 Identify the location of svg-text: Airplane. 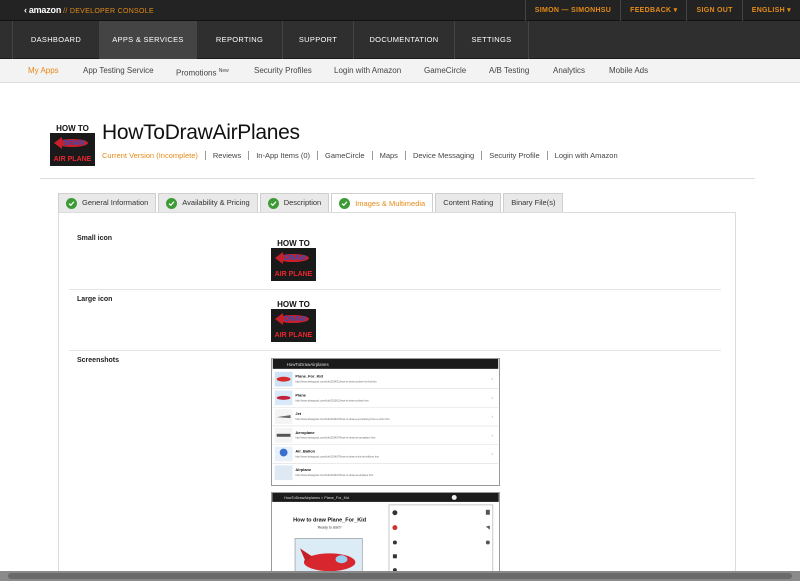
(303, 469).